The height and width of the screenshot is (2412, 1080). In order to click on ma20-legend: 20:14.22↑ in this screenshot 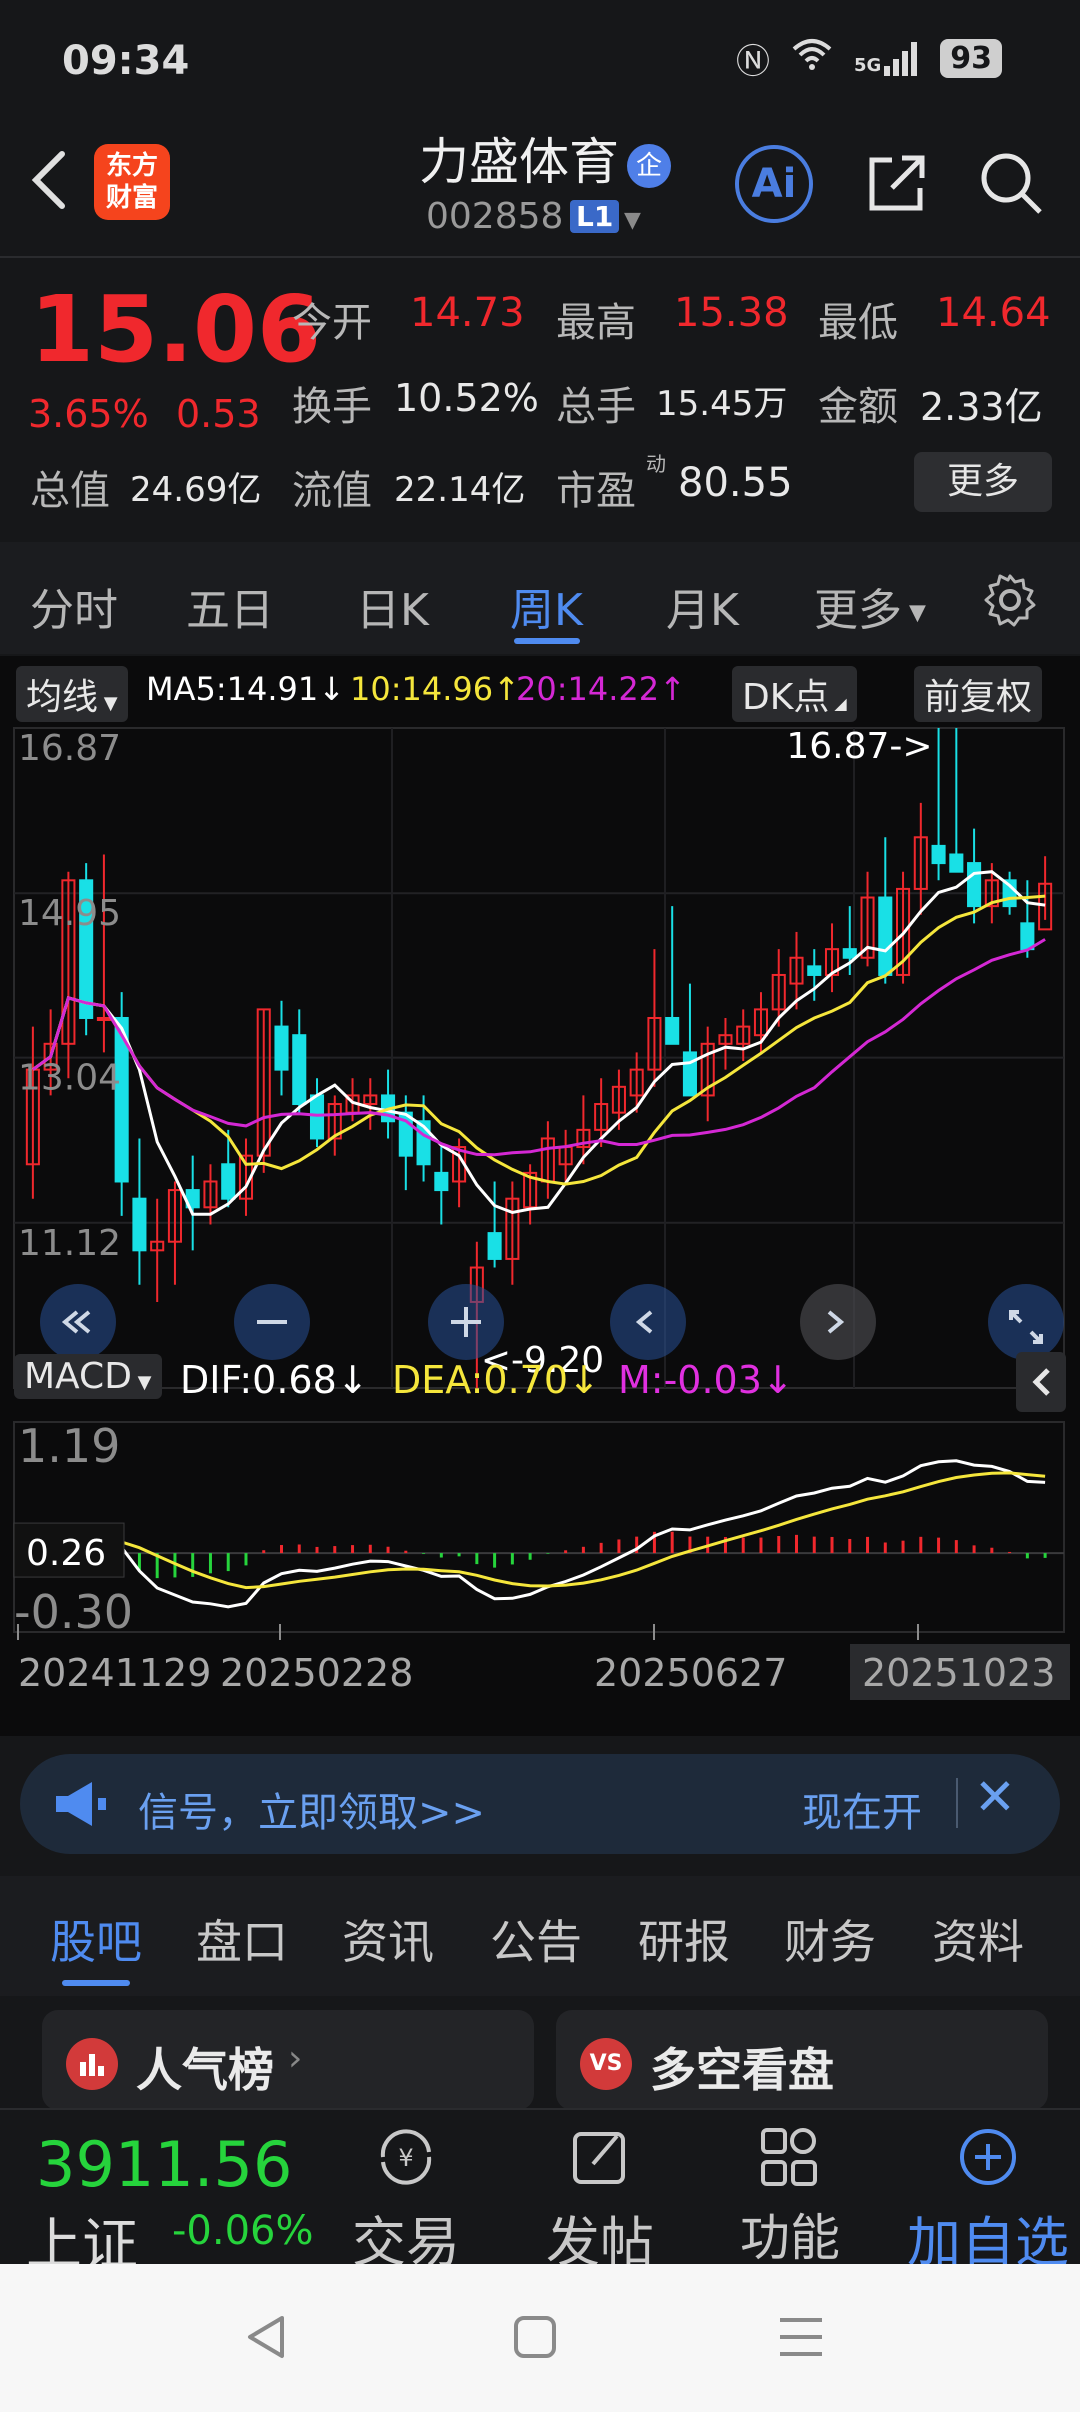, I will do `click(601, 689)`.